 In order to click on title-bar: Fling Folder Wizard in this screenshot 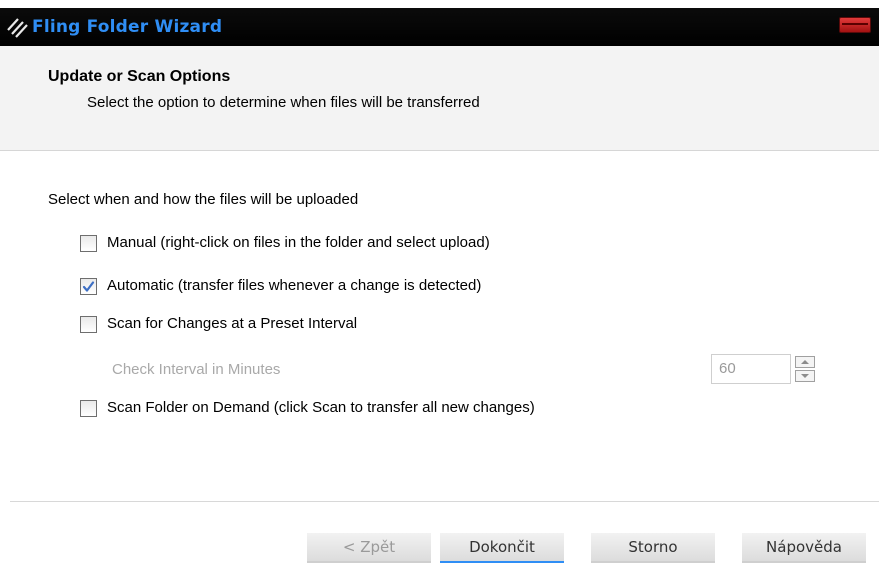, I will do `click(439, 27)`.